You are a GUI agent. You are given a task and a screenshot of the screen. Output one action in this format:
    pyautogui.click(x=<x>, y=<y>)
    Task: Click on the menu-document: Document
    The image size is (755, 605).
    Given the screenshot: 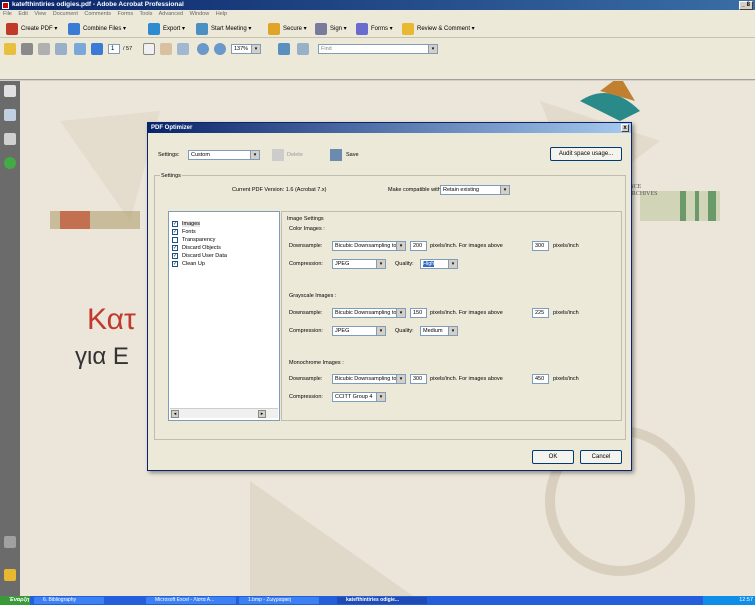 What is the action you would take?
    pyautogui.click(x=65, y=14)
    